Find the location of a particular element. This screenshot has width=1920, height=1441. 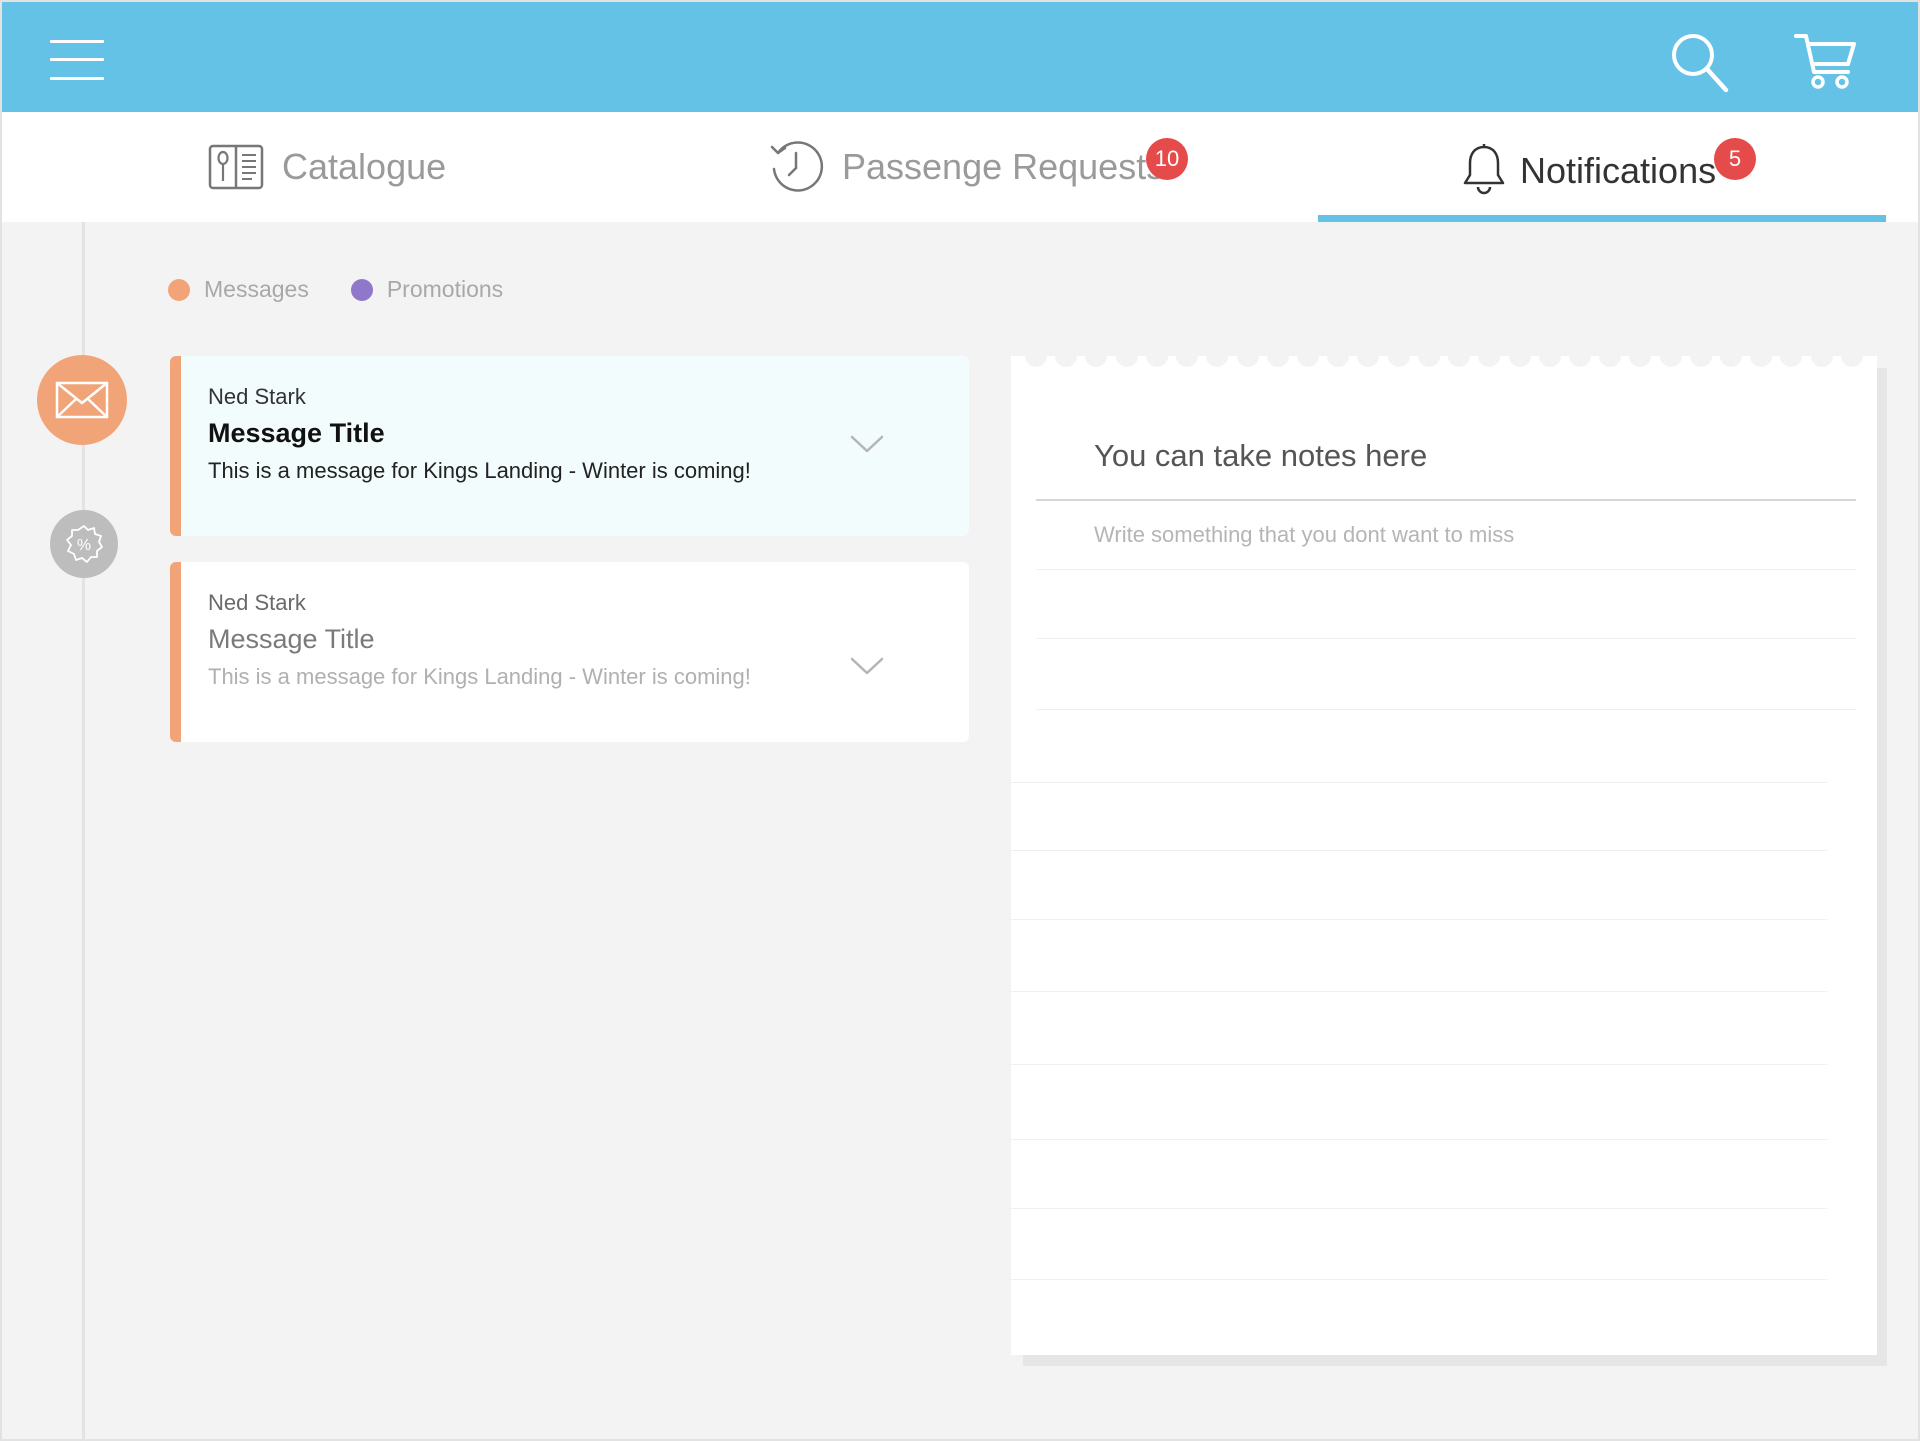

tab-catalogue-label: Catalogue is located at coordinates (364, 166).